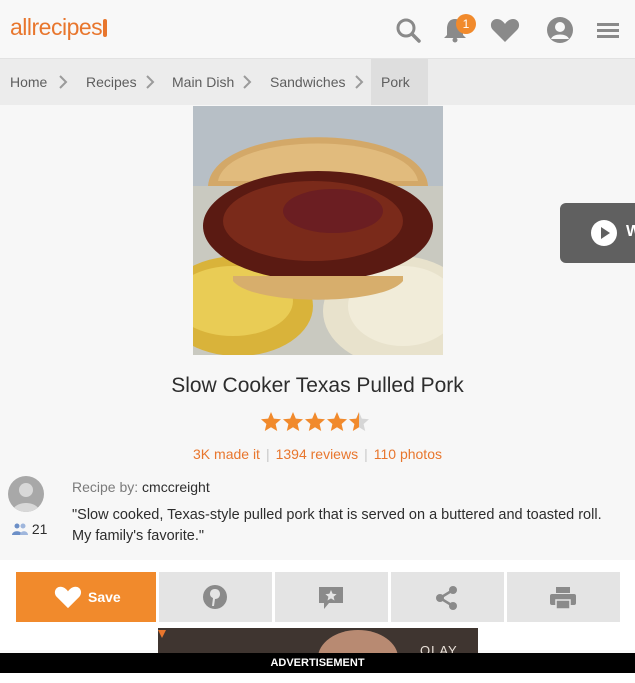  I want to click on logo: allrecipes, so click(59, 27).